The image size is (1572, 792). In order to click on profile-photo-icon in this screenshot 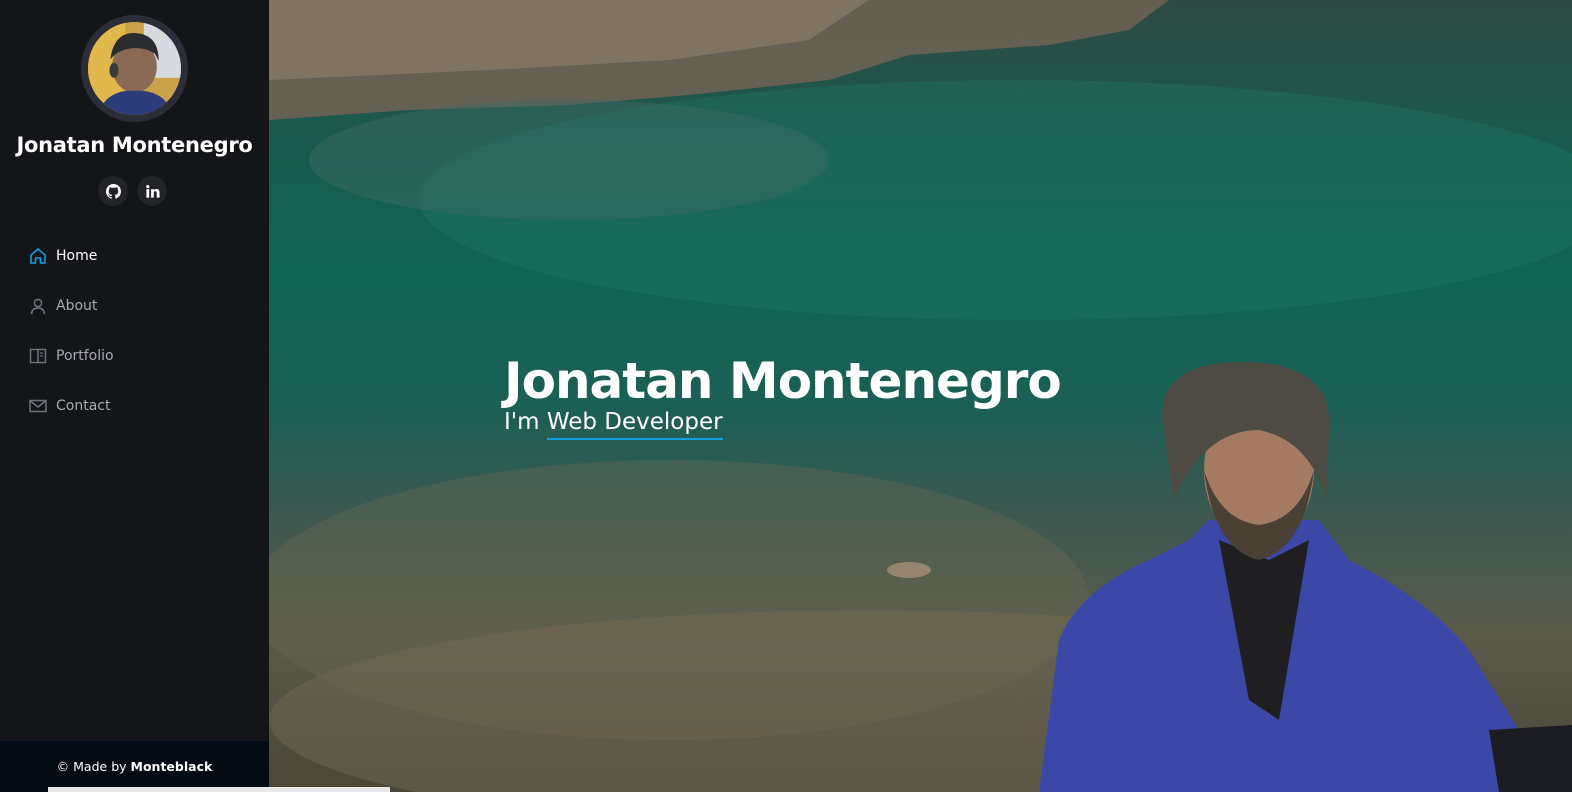, I will do `click(134, 68)`.